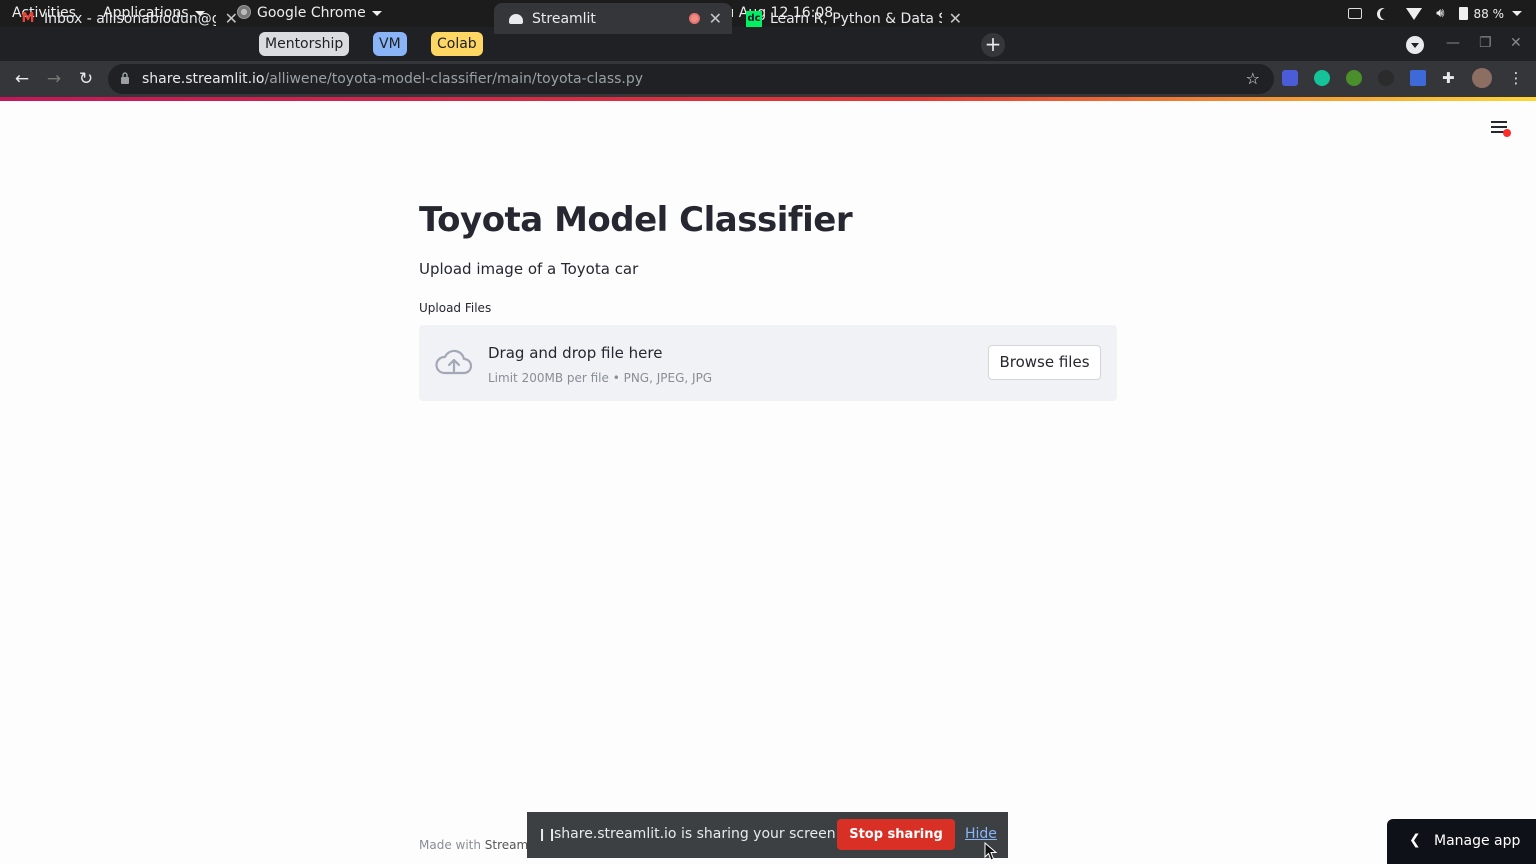 The height and width of the screenshot is (864, 1536). I want to click on tab-group-vm: VM, so click(390, 44).